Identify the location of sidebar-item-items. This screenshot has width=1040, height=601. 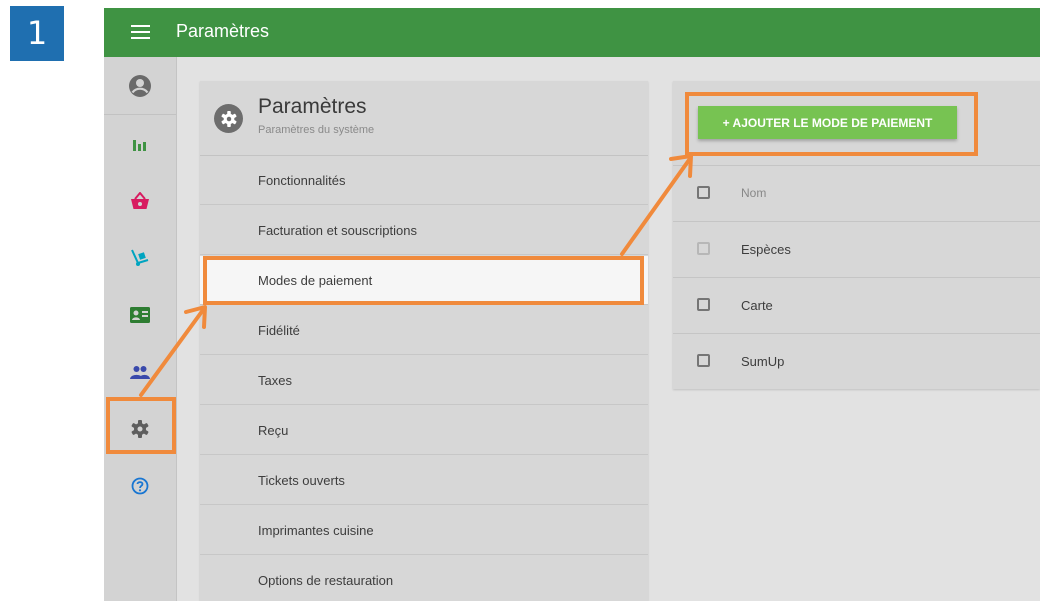
(140, 200).